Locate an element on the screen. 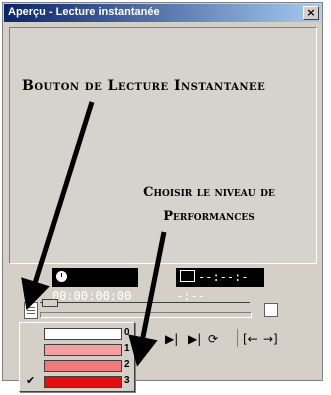  arrow-to-performance-menu is located at coordinates (147, 299).